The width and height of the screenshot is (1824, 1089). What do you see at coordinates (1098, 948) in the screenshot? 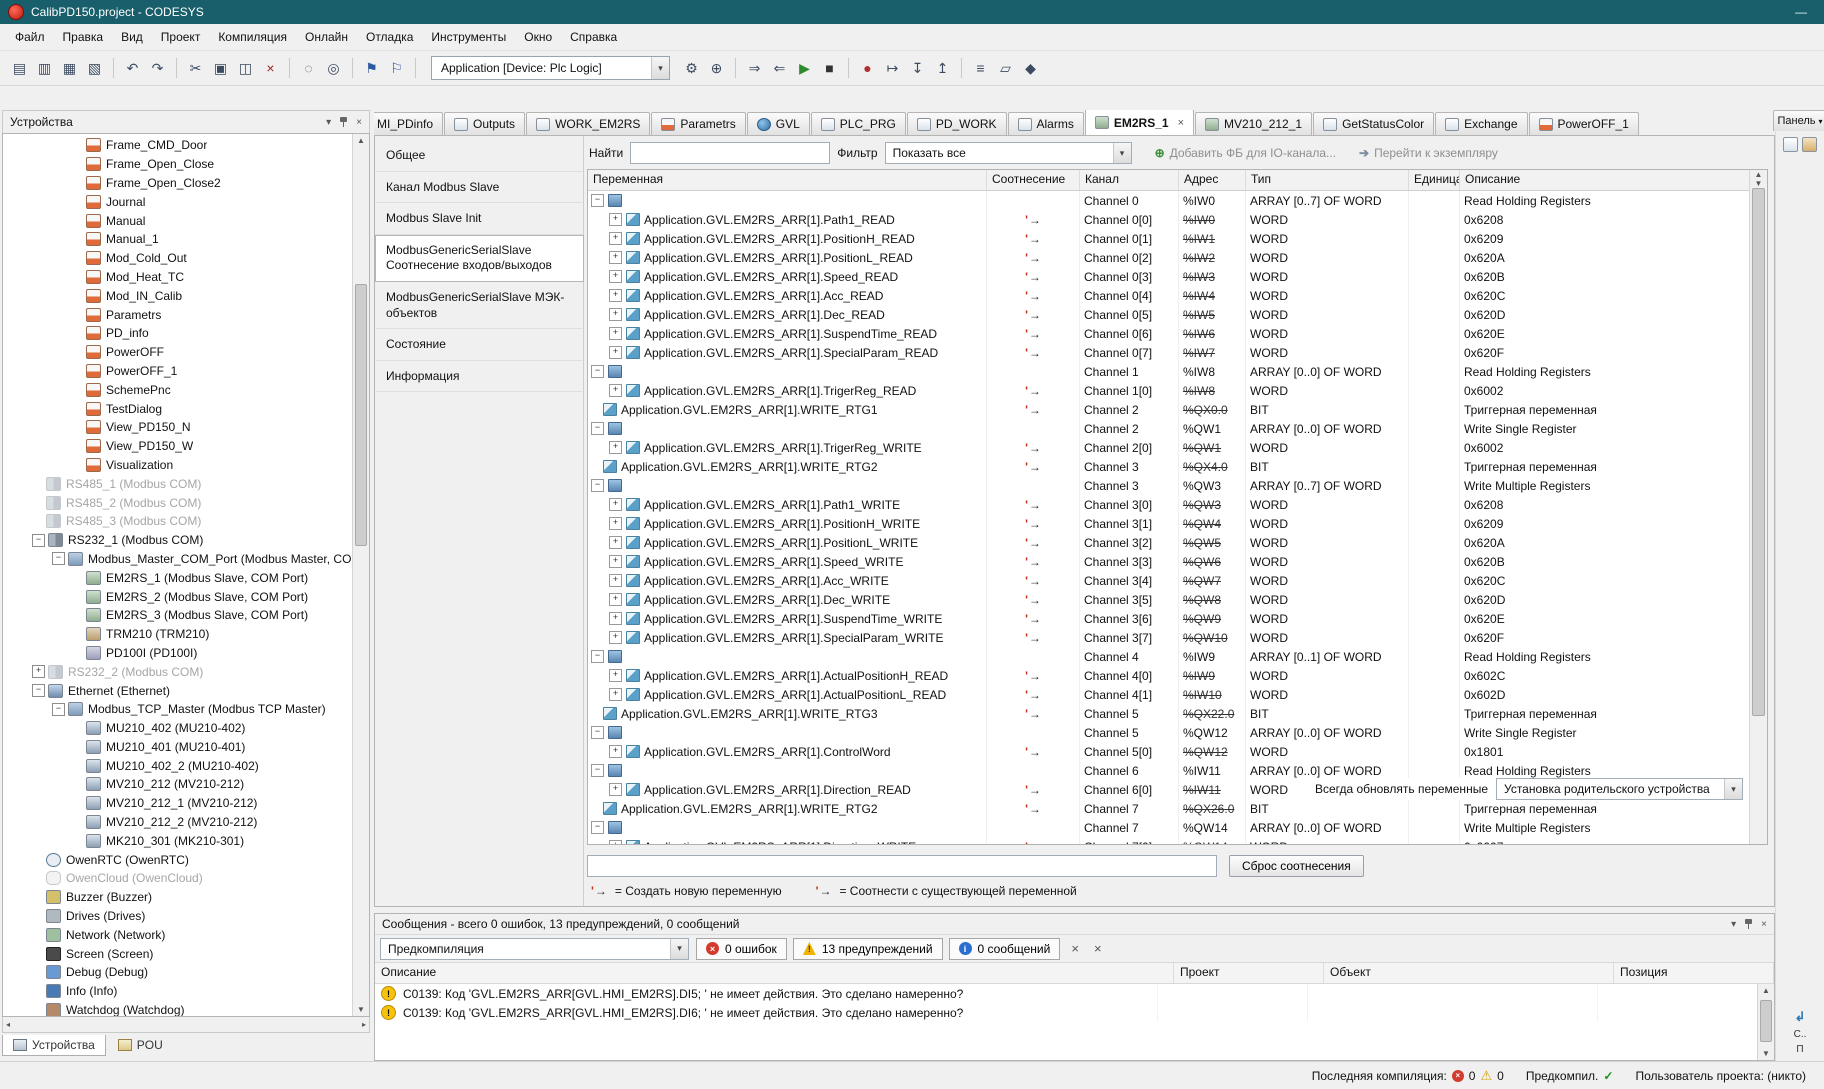
I see `clear-all-messages-icon: ×` at bounding box center [1098, 948].